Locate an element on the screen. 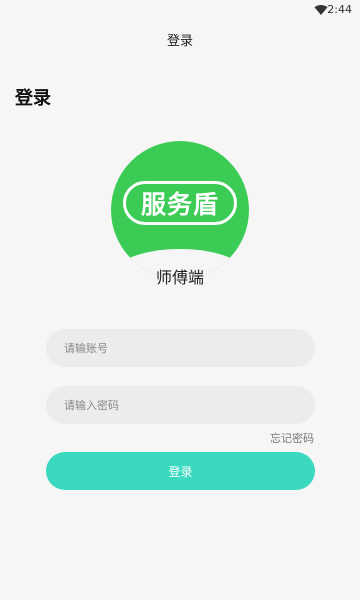 The image size is (360, 600). page-heading: 登录 is located at coordinates (33, 98).